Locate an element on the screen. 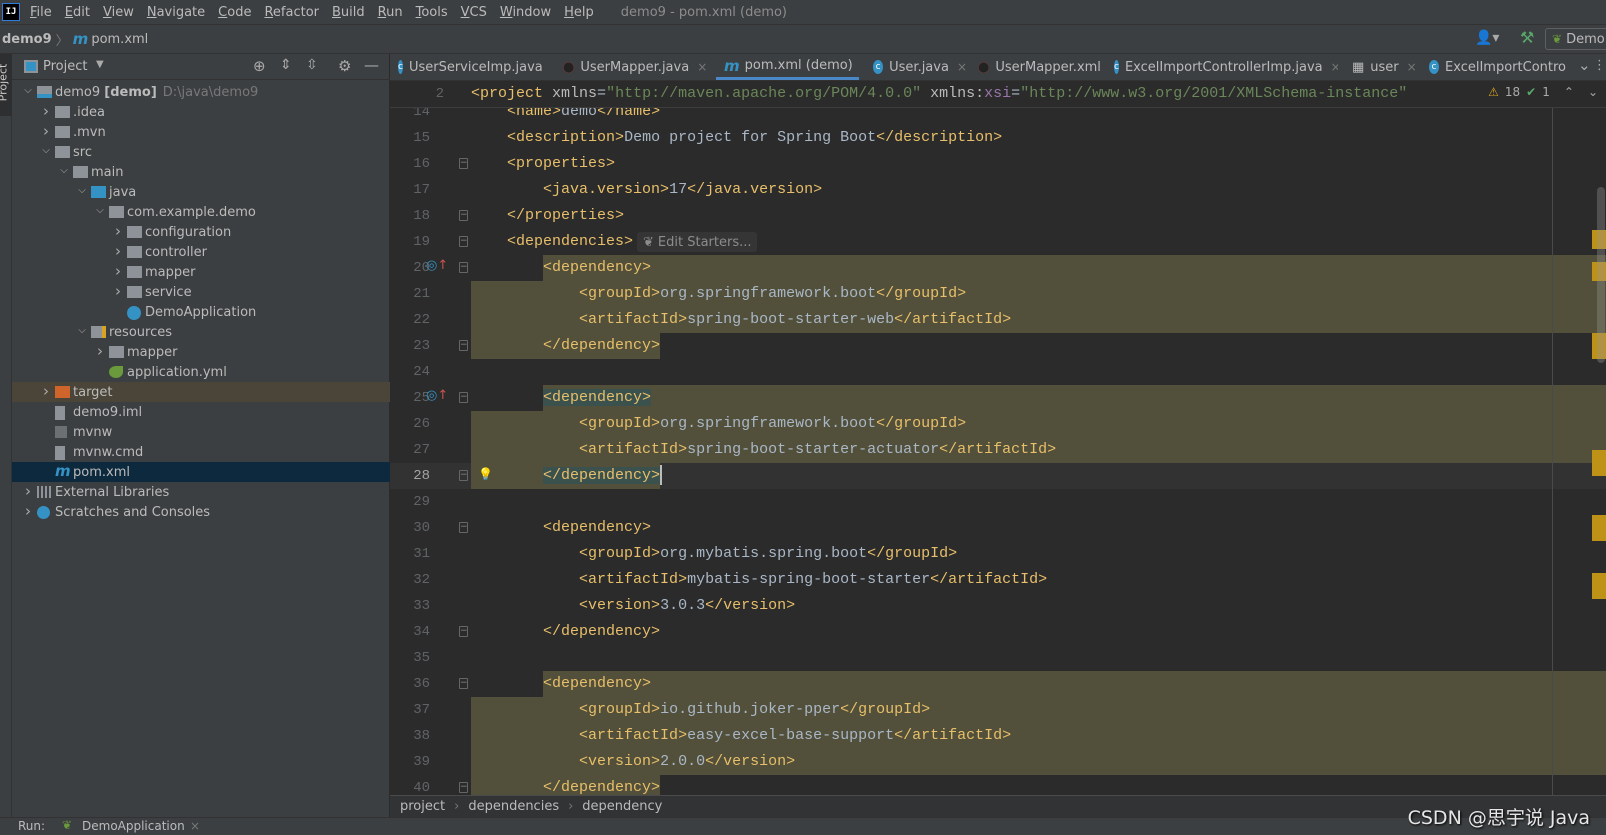  tree-item-service: › service is located at coordinates (201, 292).